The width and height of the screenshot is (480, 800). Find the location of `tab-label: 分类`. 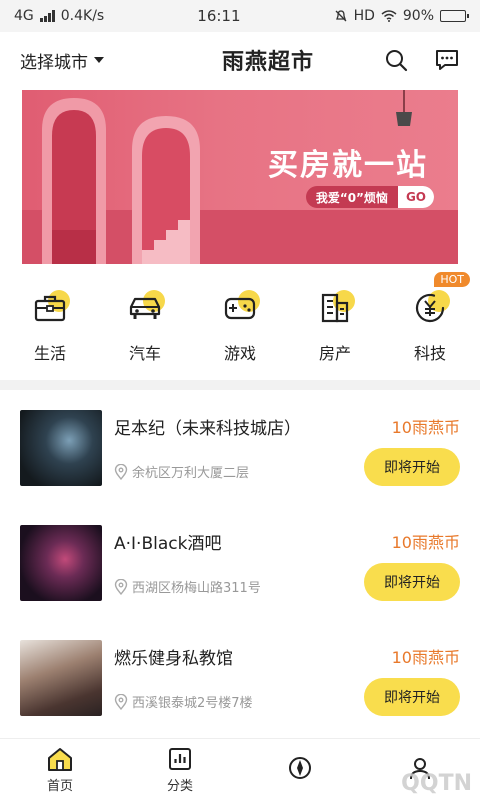

tab-label: 分类 is located at coordinates (179, 786).